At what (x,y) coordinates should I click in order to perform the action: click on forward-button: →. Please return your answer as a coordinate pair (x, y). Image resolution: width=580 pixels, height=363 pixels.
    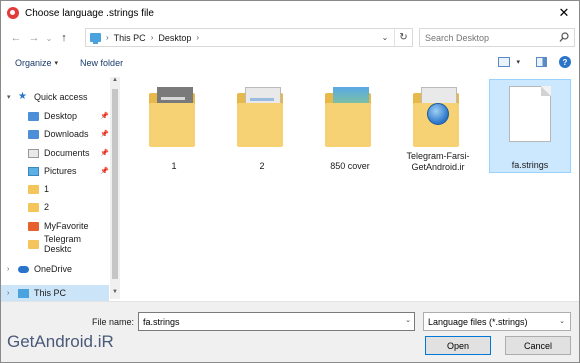
    Looking at the image, I should click on (34, 38).